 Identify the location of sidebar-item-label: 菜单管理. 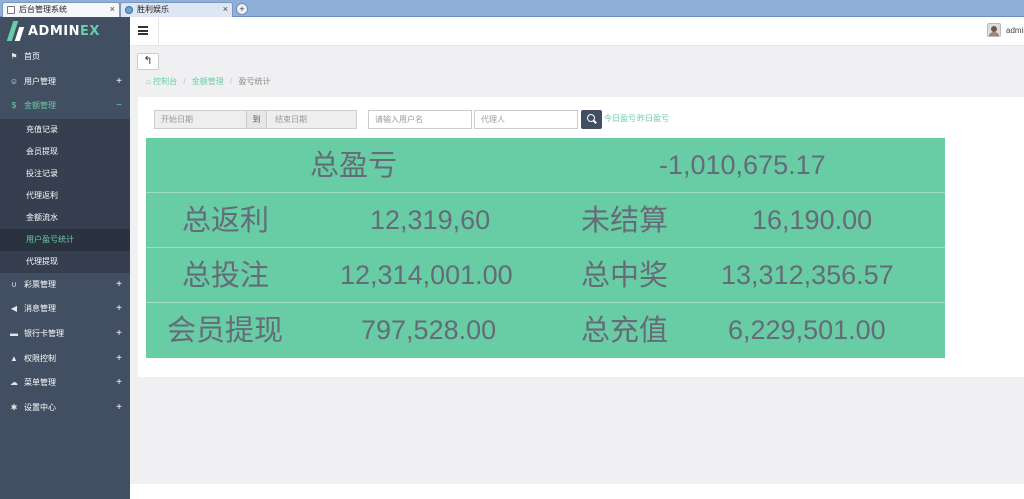
(40, 383).